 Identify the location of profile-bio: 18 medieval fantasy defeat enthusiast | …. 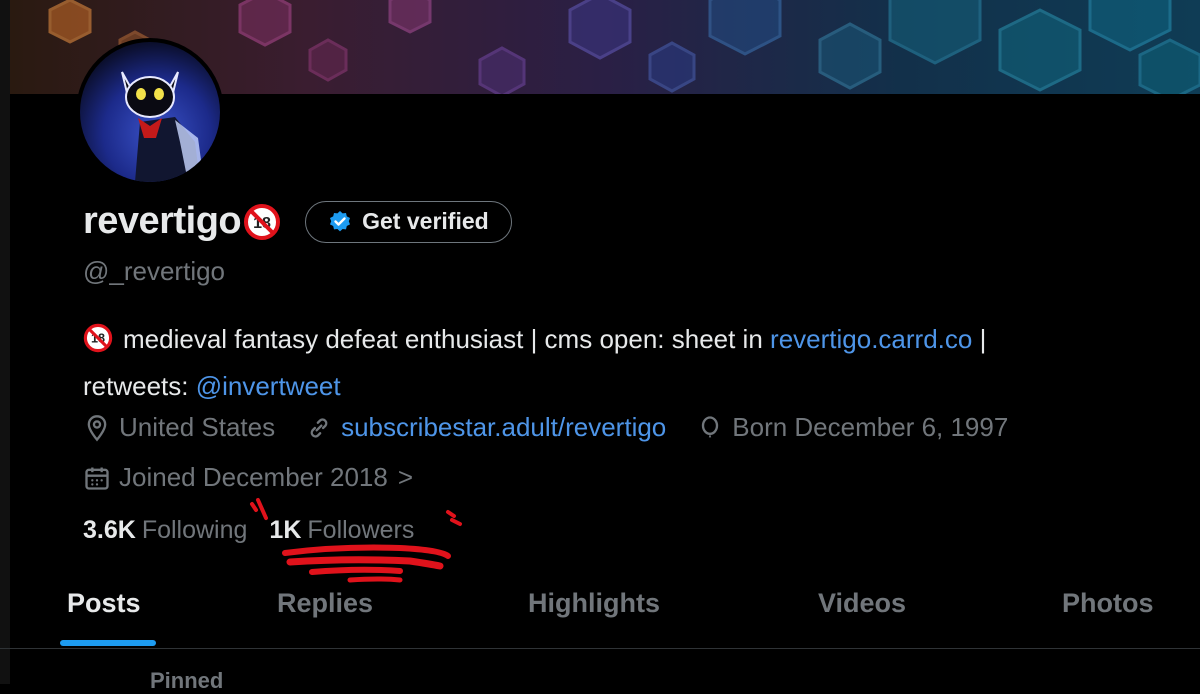
(638, 362).